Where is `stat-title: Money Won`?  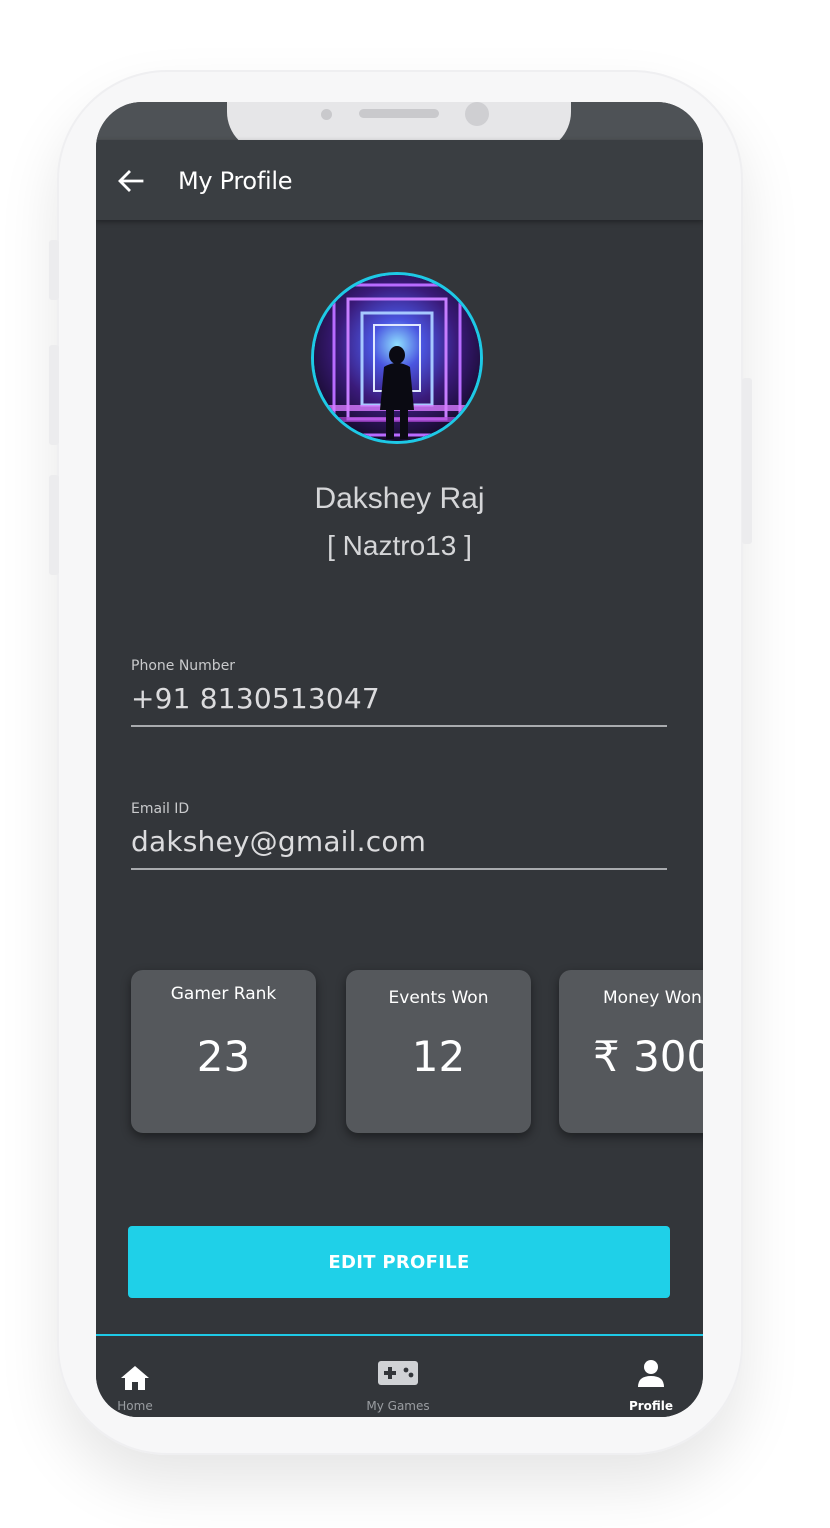 stat-title: Money Won is located at coordinates (652, 998).